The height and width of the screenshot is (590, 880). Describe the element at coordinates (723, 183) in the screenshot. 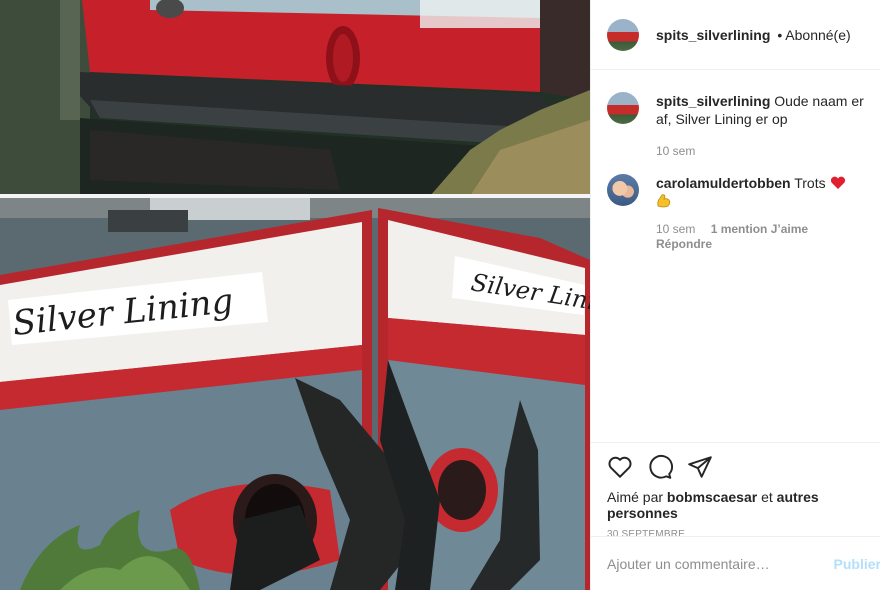

I see `comment-username: carolamuldertobben` at that location.